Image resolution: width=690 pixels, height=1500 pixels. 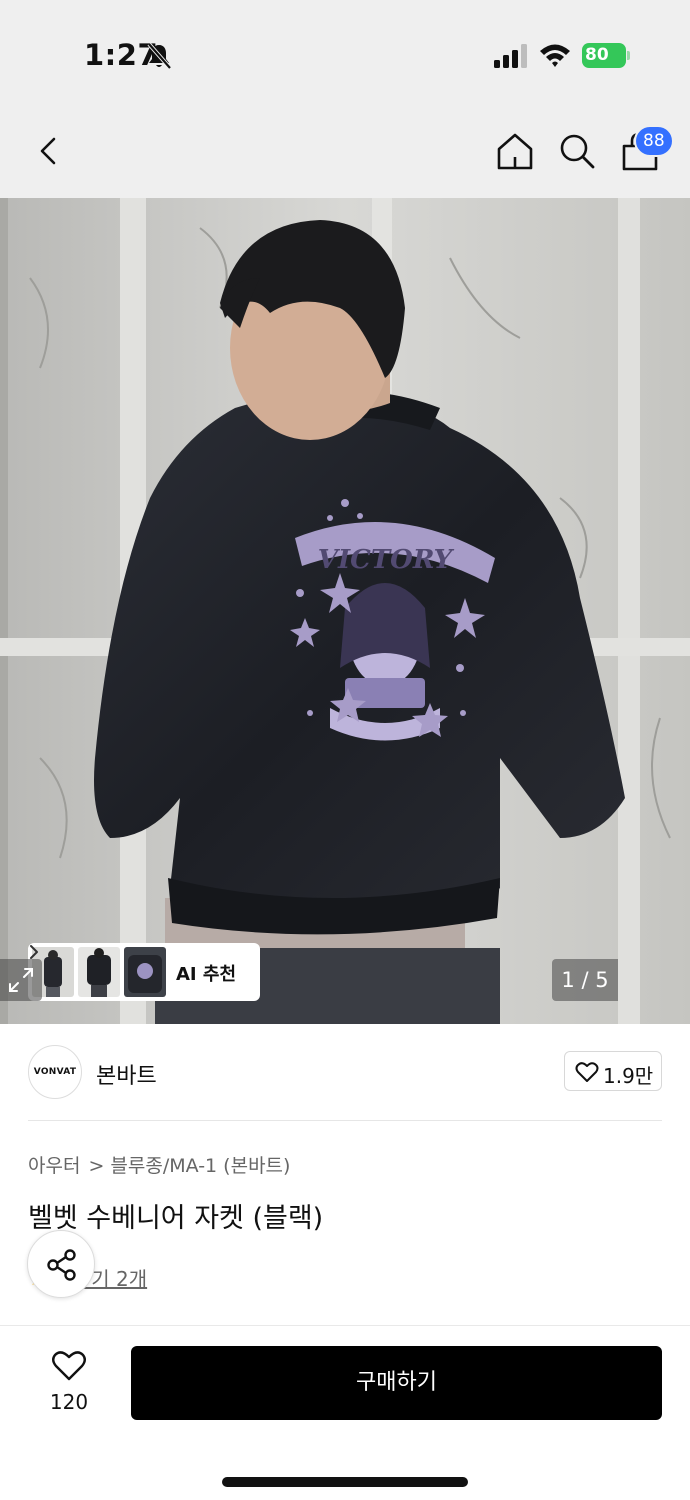 What do you see at coordinates (55, 1072) in the screenshot?
I see `brand-logo: VONVAT` at bounding box center [55, 1072].